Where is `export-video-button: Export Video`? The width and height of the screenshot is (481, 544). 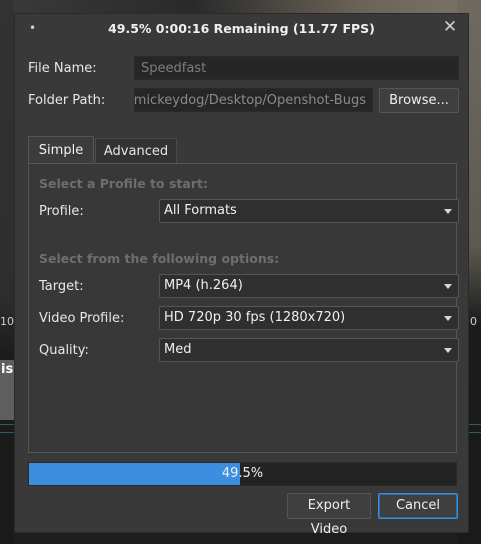 export-video-button: Export Video is located at coordinates (329, 515).